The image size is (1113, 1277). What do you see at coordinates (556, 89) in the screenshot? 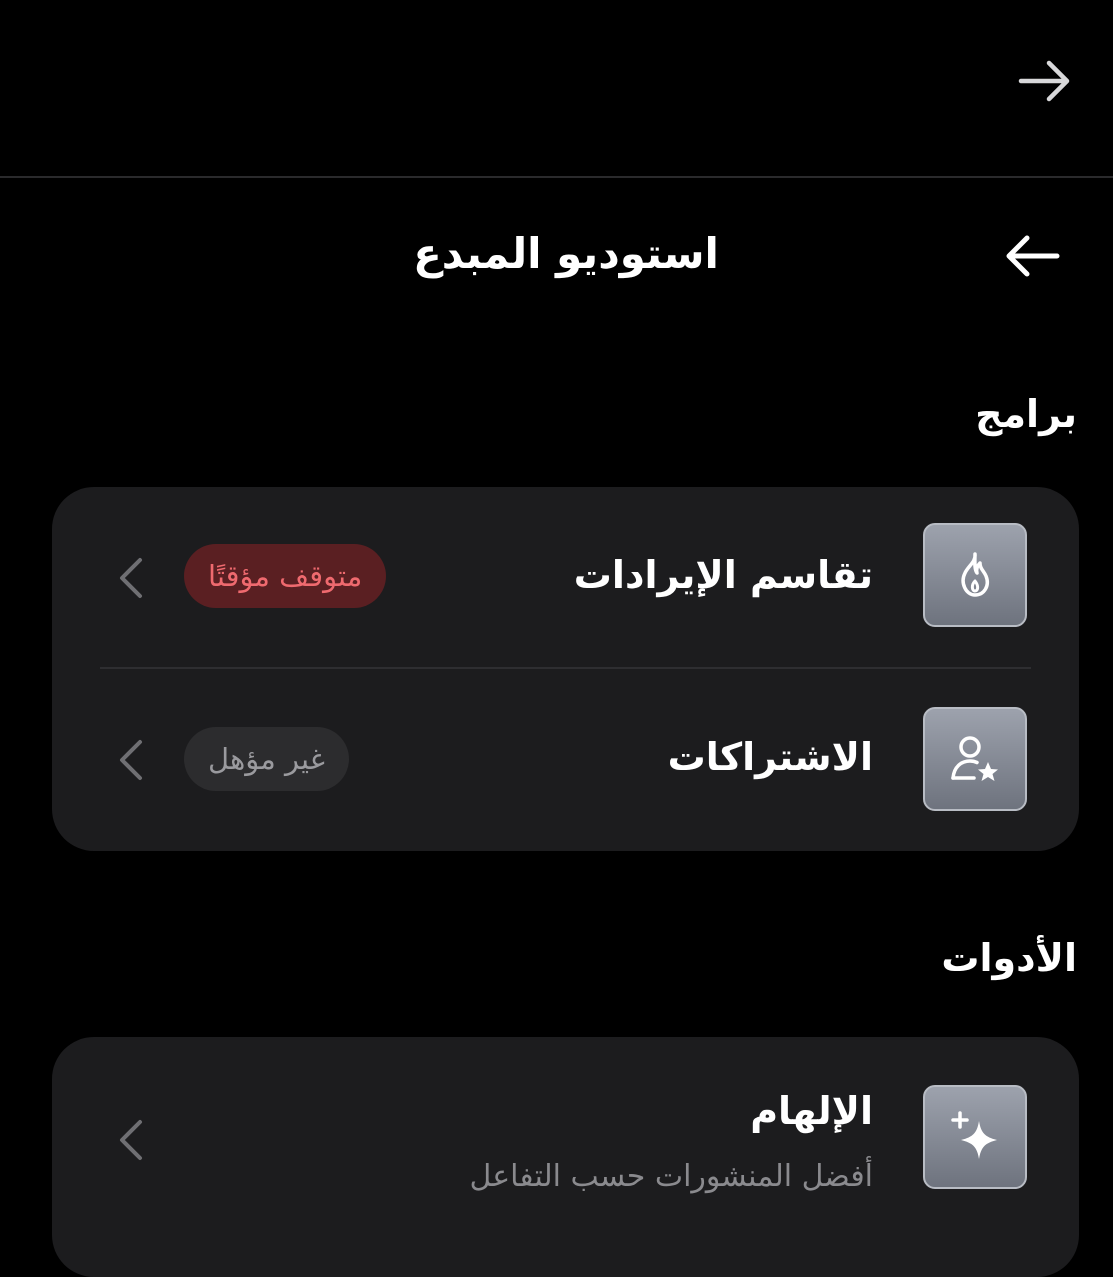
I see `top-bar` at bounding box center [556, 89].